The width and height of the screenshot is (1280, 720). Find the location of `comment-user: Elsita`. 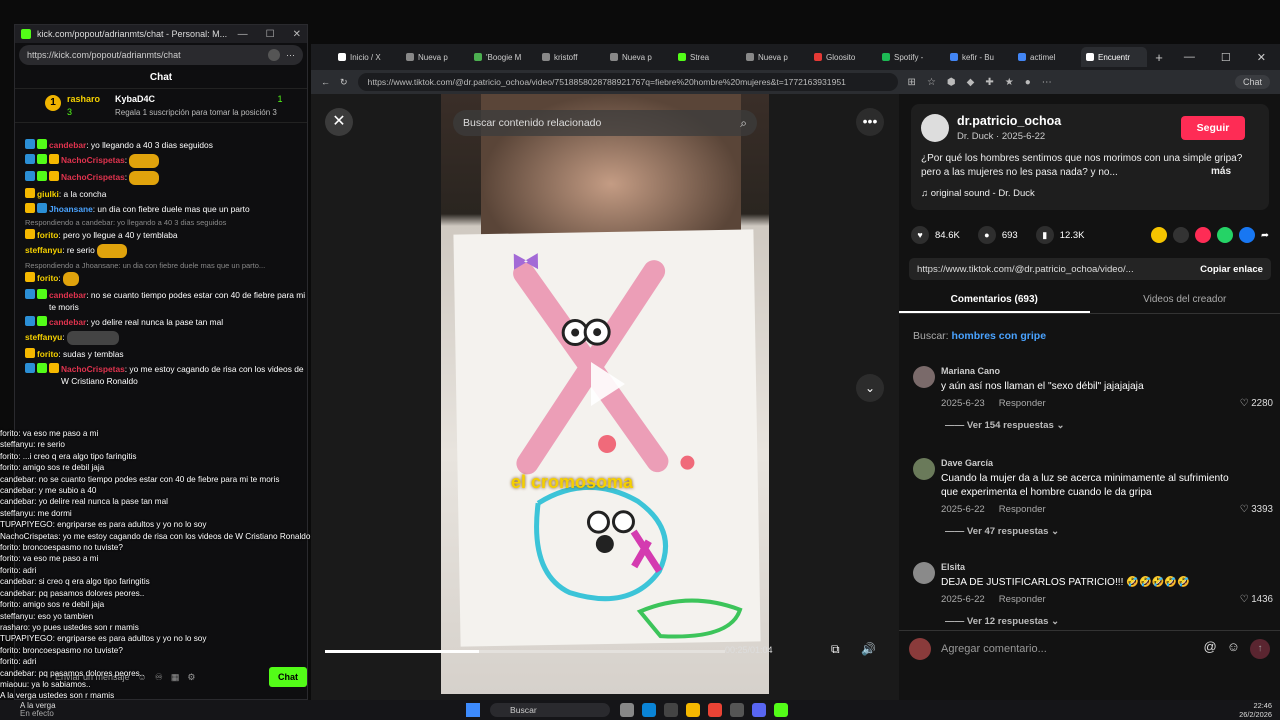

comment-user: Elsita is located at coordinates (953, 567).